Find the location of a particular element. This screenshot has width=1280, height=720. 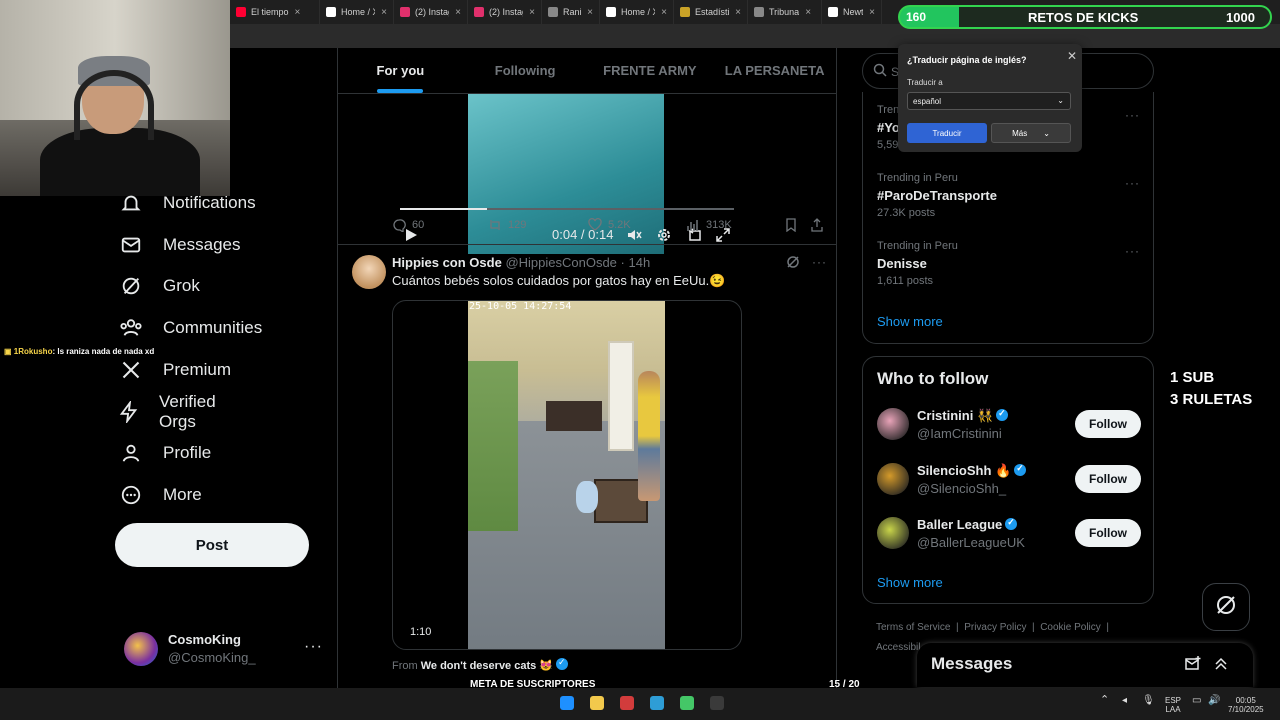

browser-tab: Newt on × is located at coordinates (852, 12).